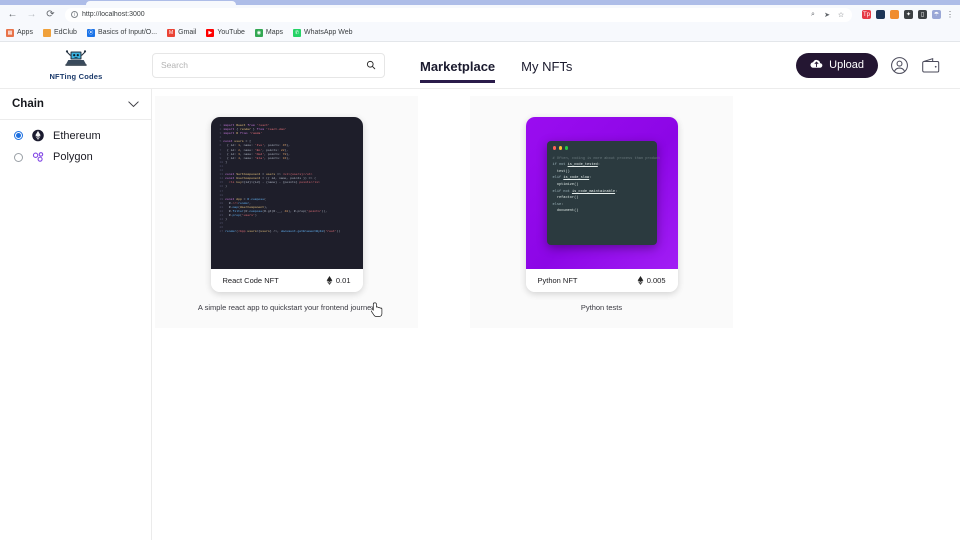 This screenshot has height=540, width=960. I want to click on browser-tab-strip, so click(480, 2).